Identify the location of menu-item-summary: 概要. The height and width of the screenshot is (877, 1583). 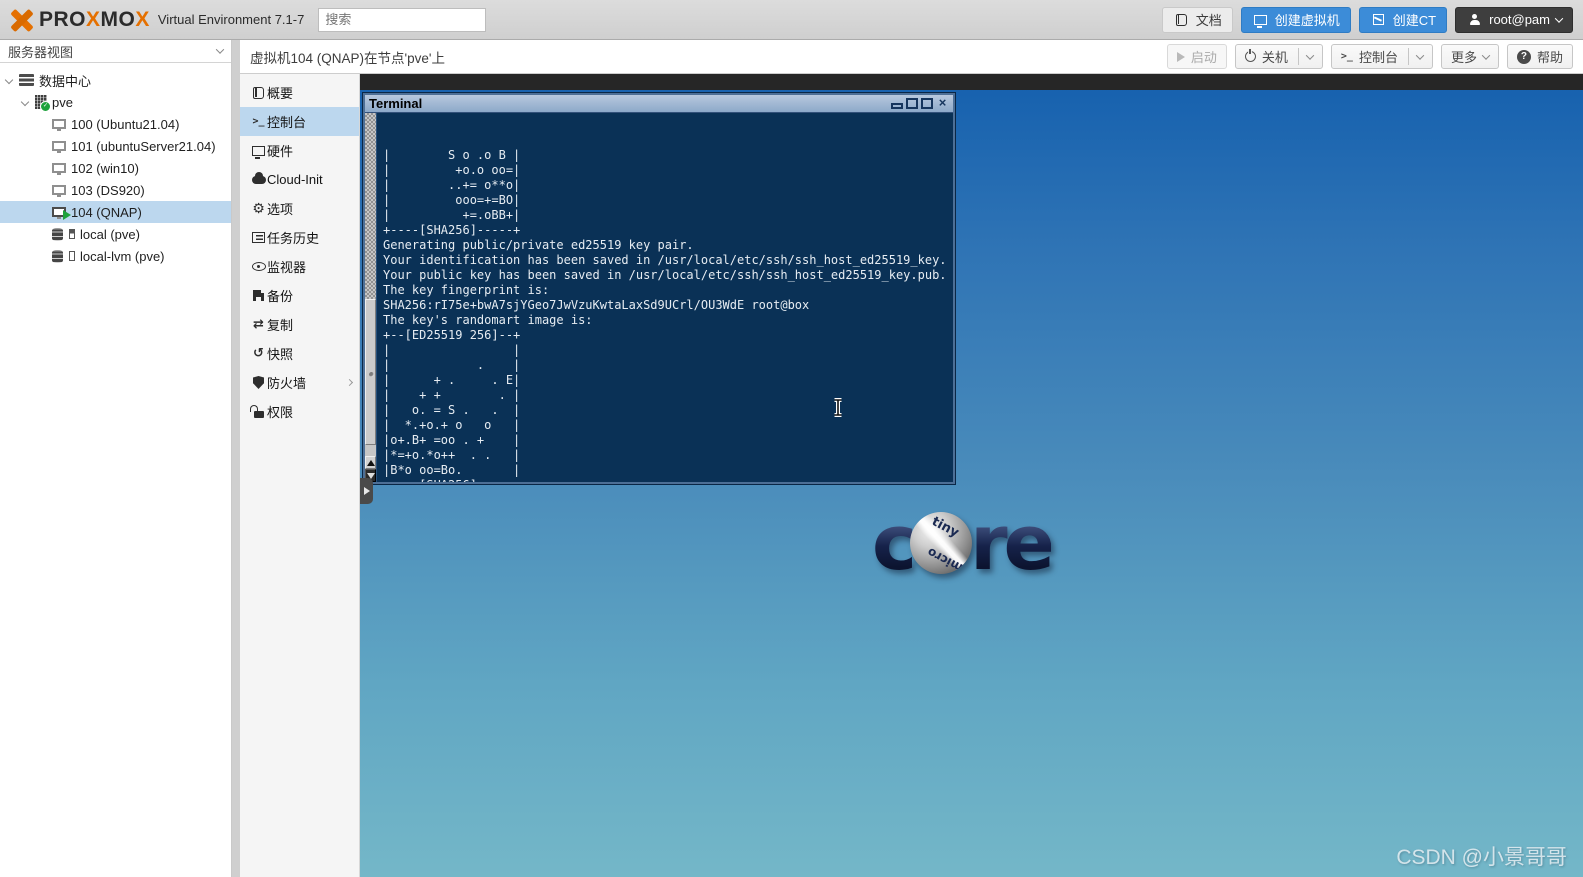
(299, 92).